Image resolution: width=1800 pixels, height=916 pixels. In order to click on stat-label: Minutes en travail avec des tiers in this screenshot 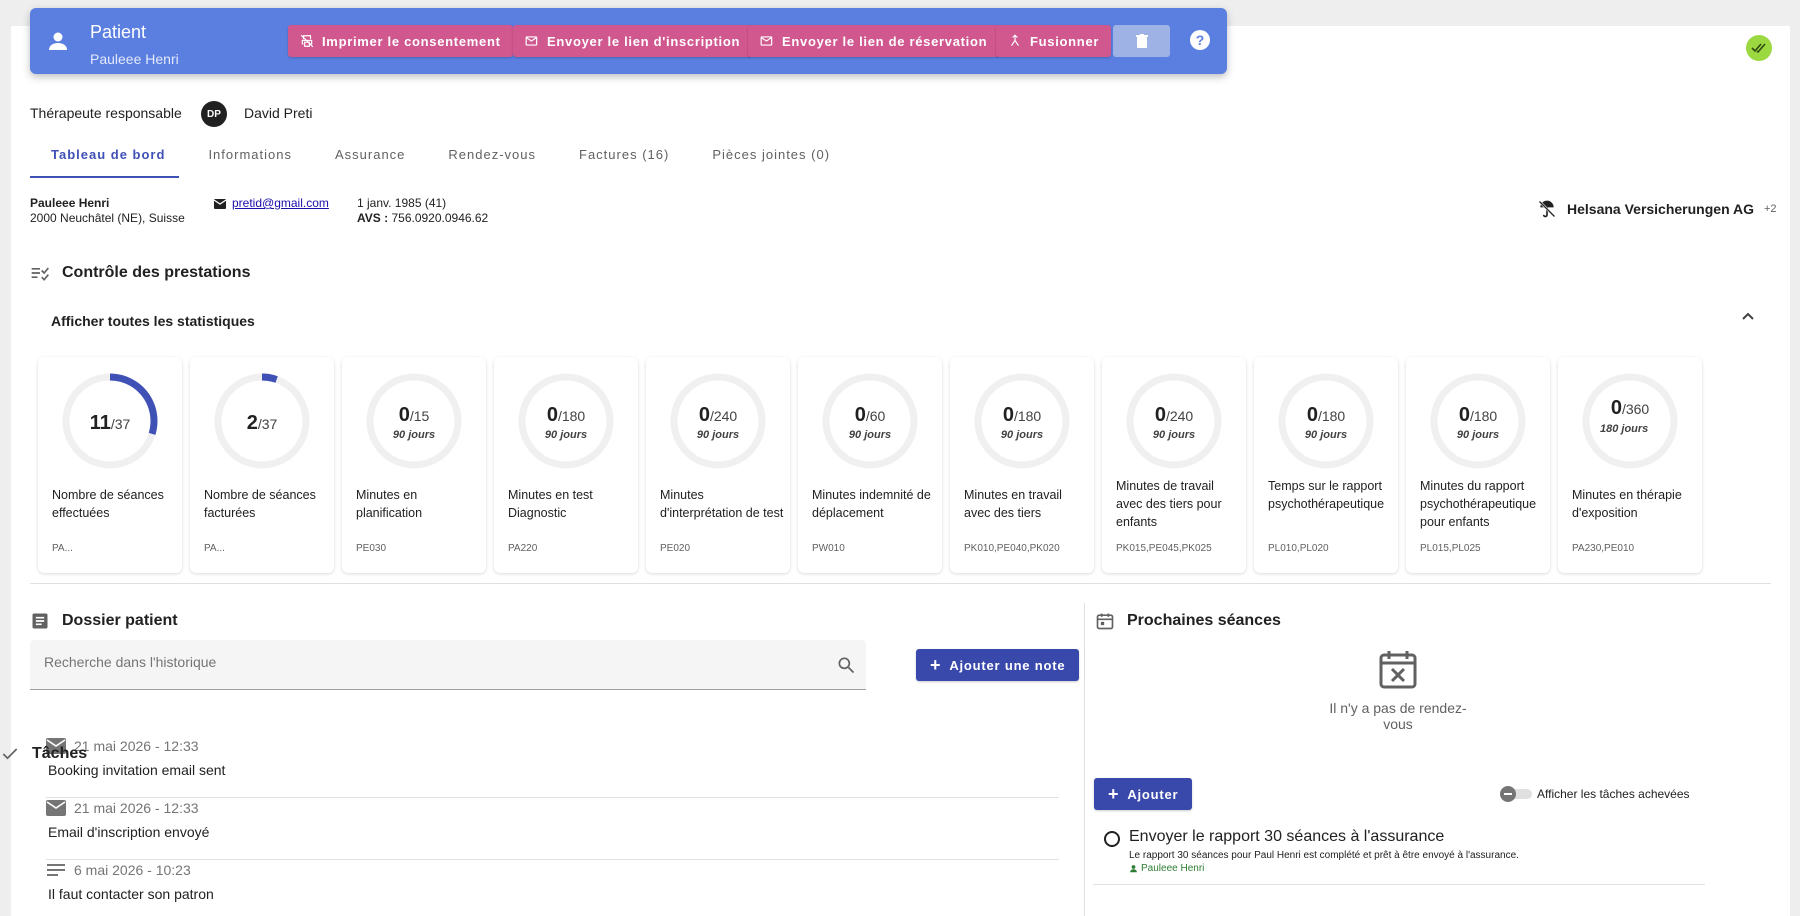, I will do `click(1013, 504)`.